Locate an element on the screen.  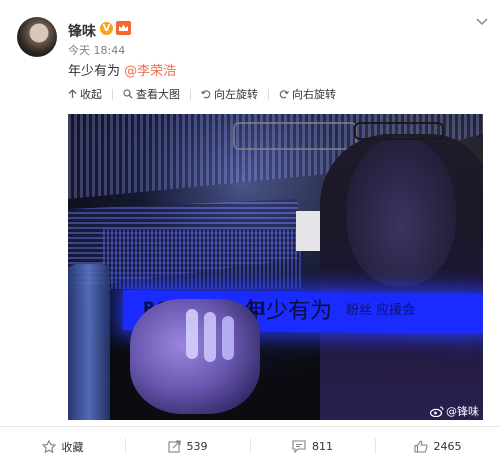
post-time: 今天 18:44 is located at coordinates (96, 50).